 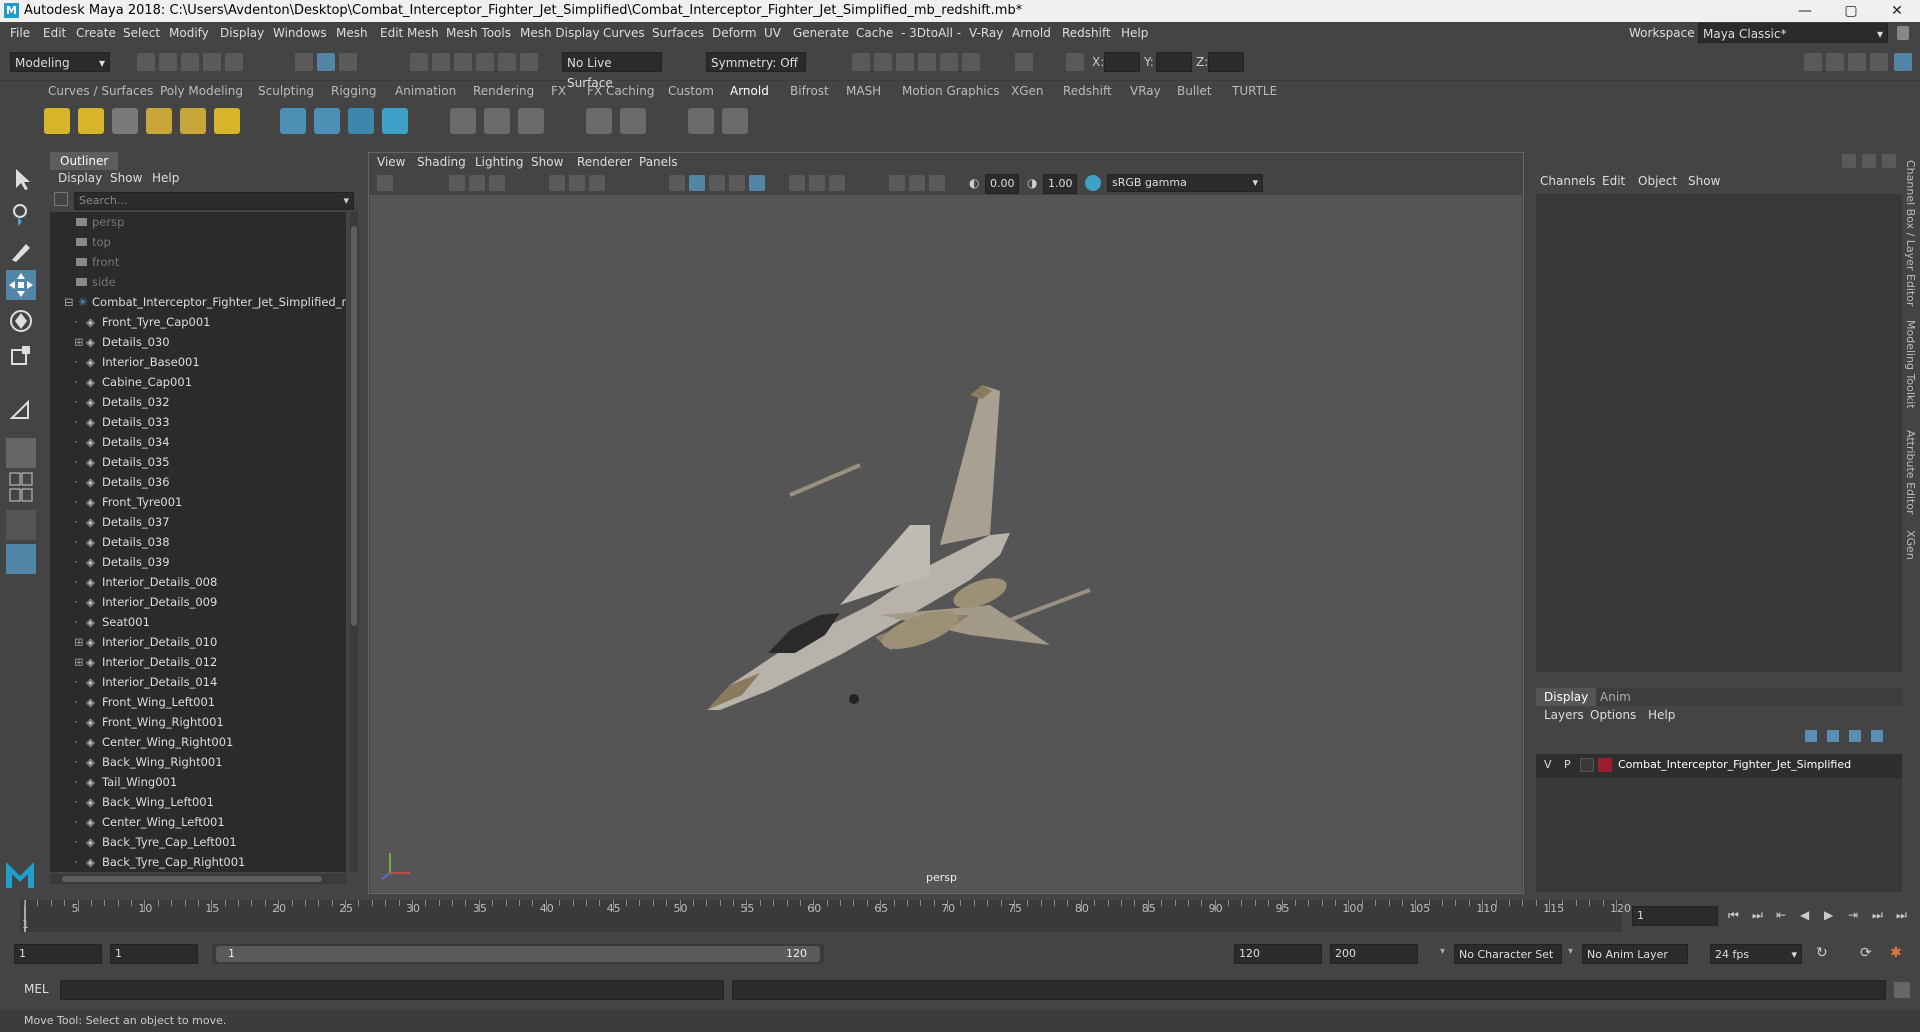 What do you see at coordinates (1877, 915) in the screenshot?
I see `step-forward-icon: ⏭` at bounding box center [1877, 915].